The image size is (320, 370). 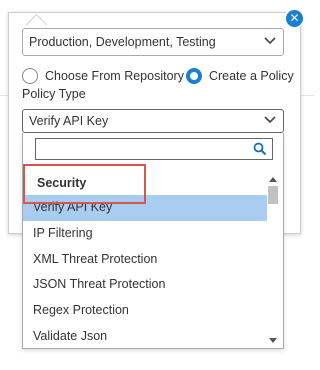 What do you see at coordinates (145, 335) in the screenshot?
I see `list-item: Validate Json` at bounding box center [145, 335].